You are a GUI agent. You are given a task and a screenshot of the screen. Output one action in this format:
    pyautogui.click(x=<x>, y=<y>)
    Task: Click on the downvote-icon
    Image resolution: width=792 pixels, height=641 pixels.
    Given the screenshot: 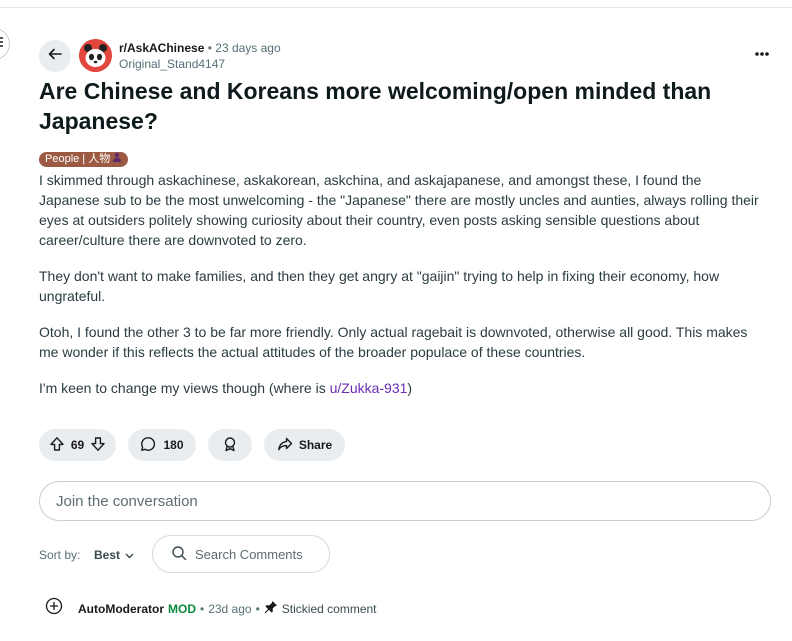 What is the action you would take?
    pyautogui.click(x=98, y=445)
    